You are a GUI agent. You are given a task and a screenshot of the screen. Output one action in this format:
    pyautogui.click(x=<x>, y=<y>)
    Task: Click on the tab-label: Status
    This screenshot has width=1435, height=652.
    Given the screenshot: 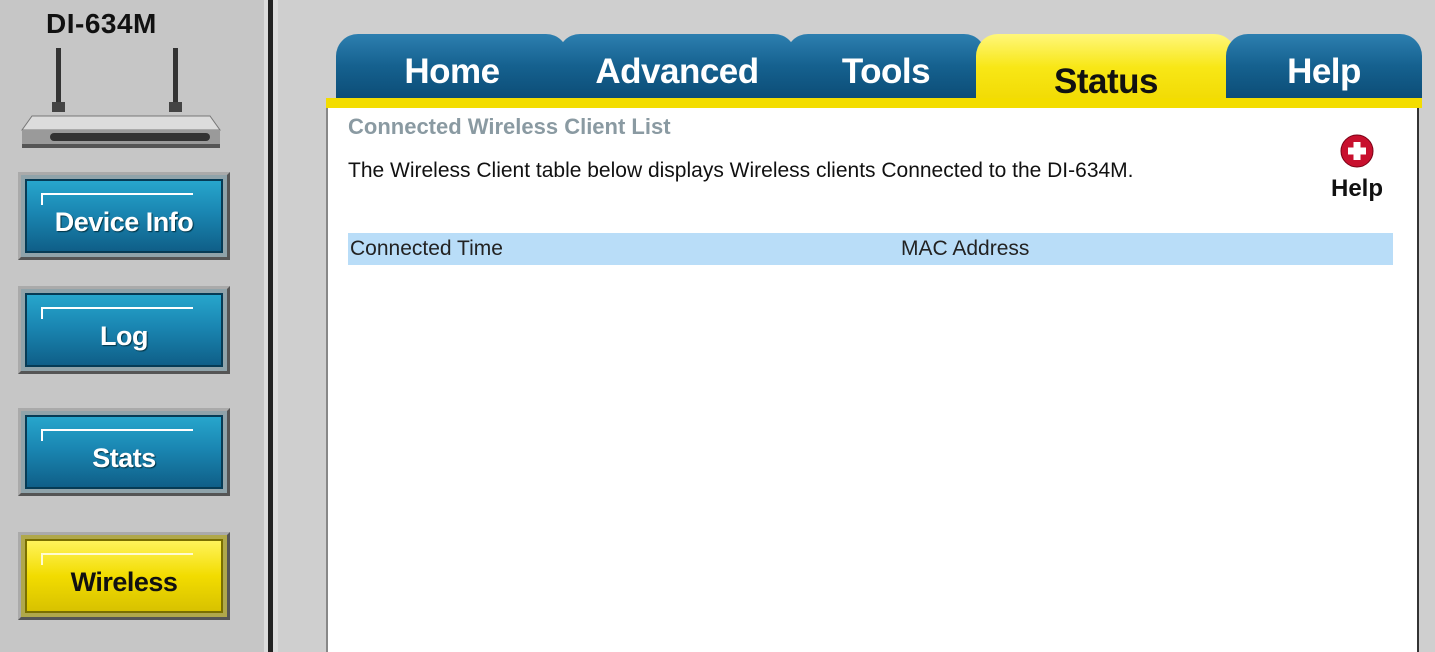 What is the action you would take?
    pyautogui.click(x=1106, y=81)
    